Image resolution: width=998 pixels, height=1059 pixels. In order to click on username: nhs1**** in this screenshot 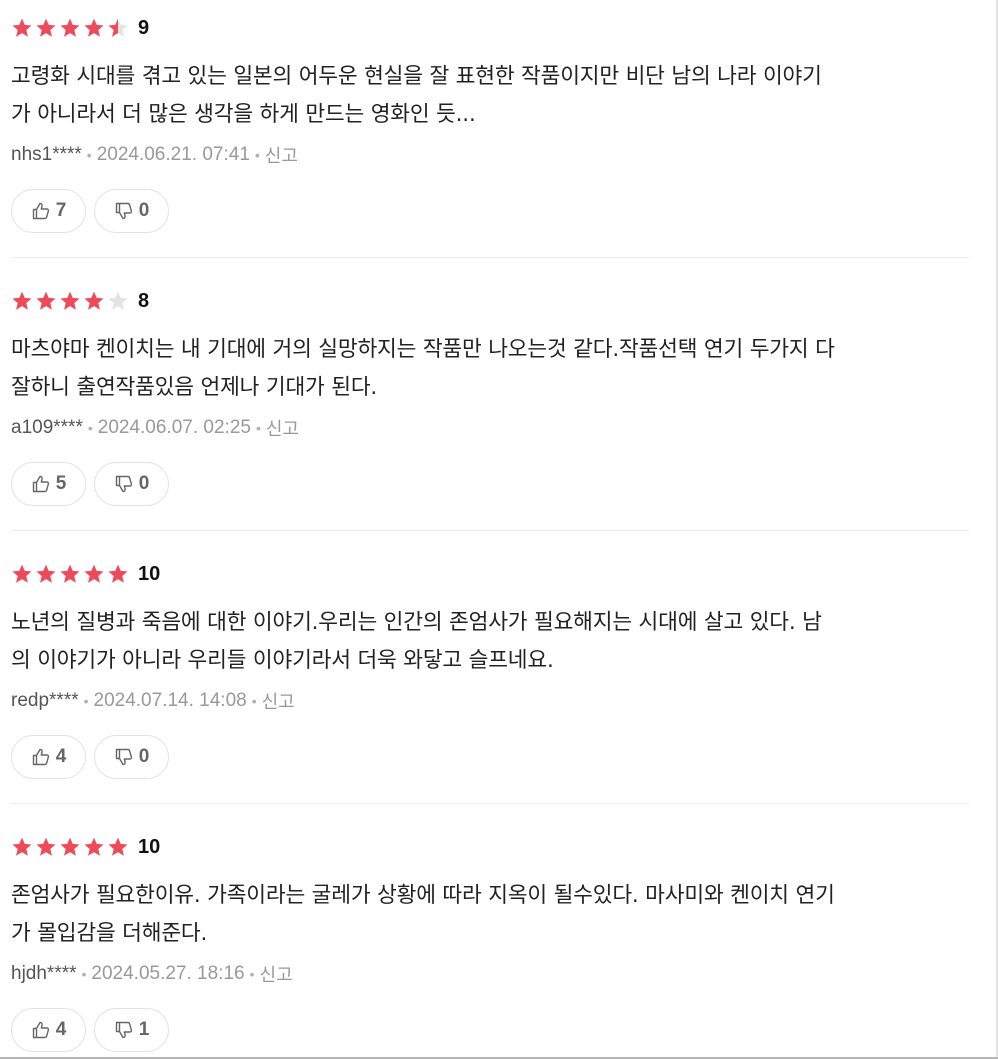, I will do `click(46, 154)`.